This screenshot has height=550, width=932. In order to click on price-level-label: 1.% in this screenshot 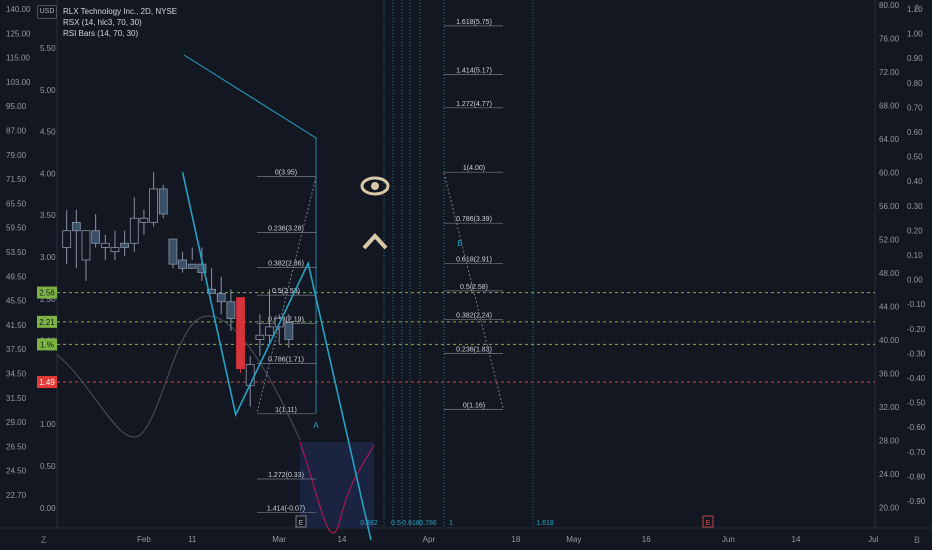, I will do `click(47, 344)`.